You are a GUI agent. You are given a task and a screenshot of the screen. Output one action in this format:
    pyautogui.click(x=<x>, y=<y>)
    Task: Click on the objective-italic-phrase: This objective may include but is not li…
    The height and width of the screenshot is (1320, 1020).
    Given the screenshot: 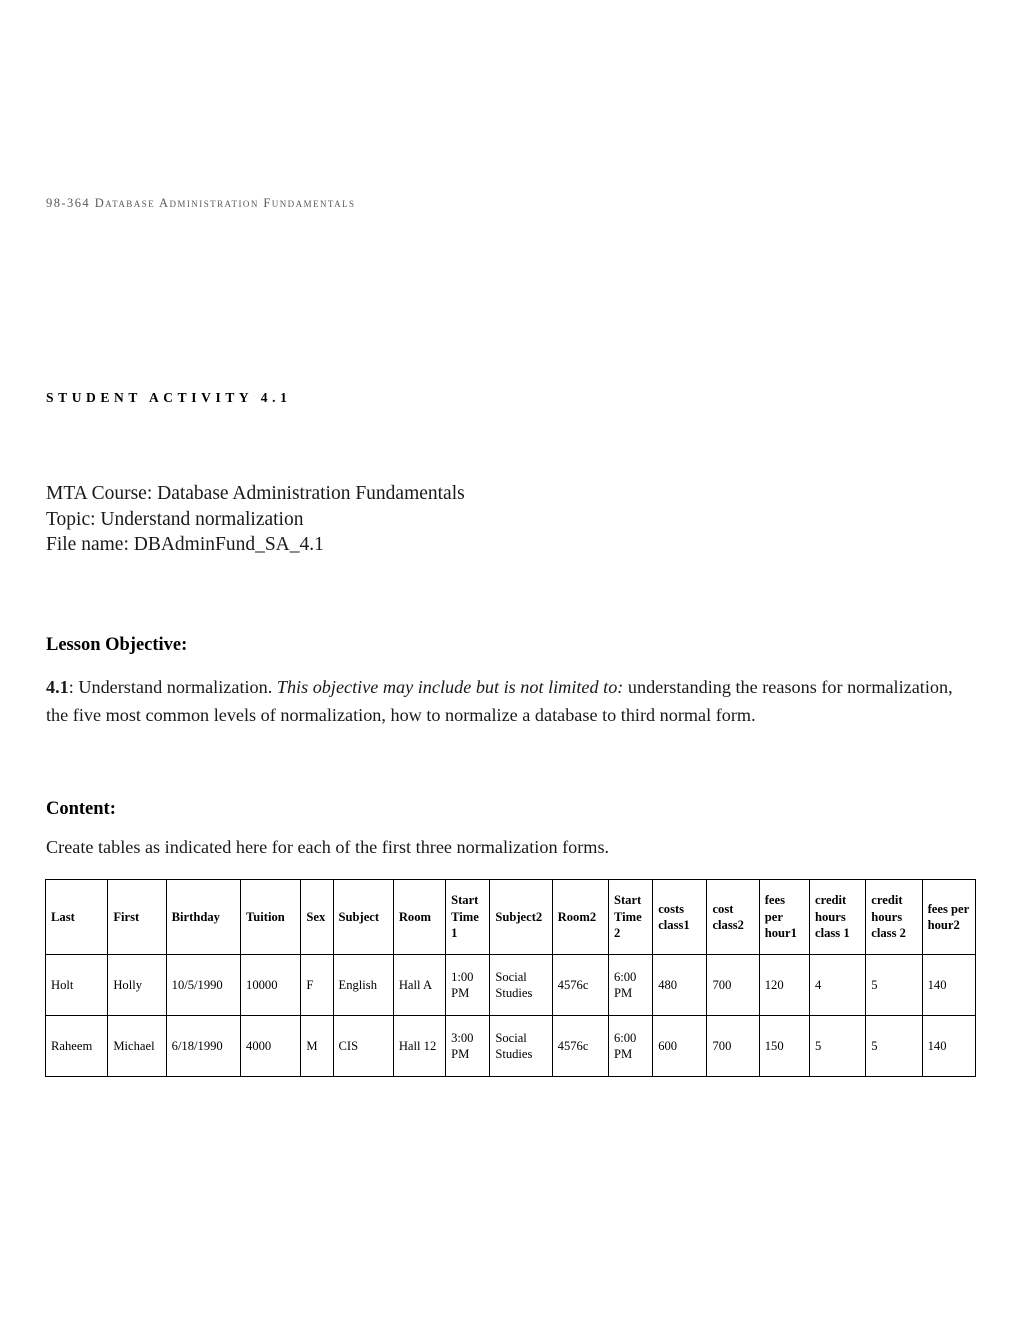 What is the action you would take?
    pyautogui.click(x=450, y=687)
    